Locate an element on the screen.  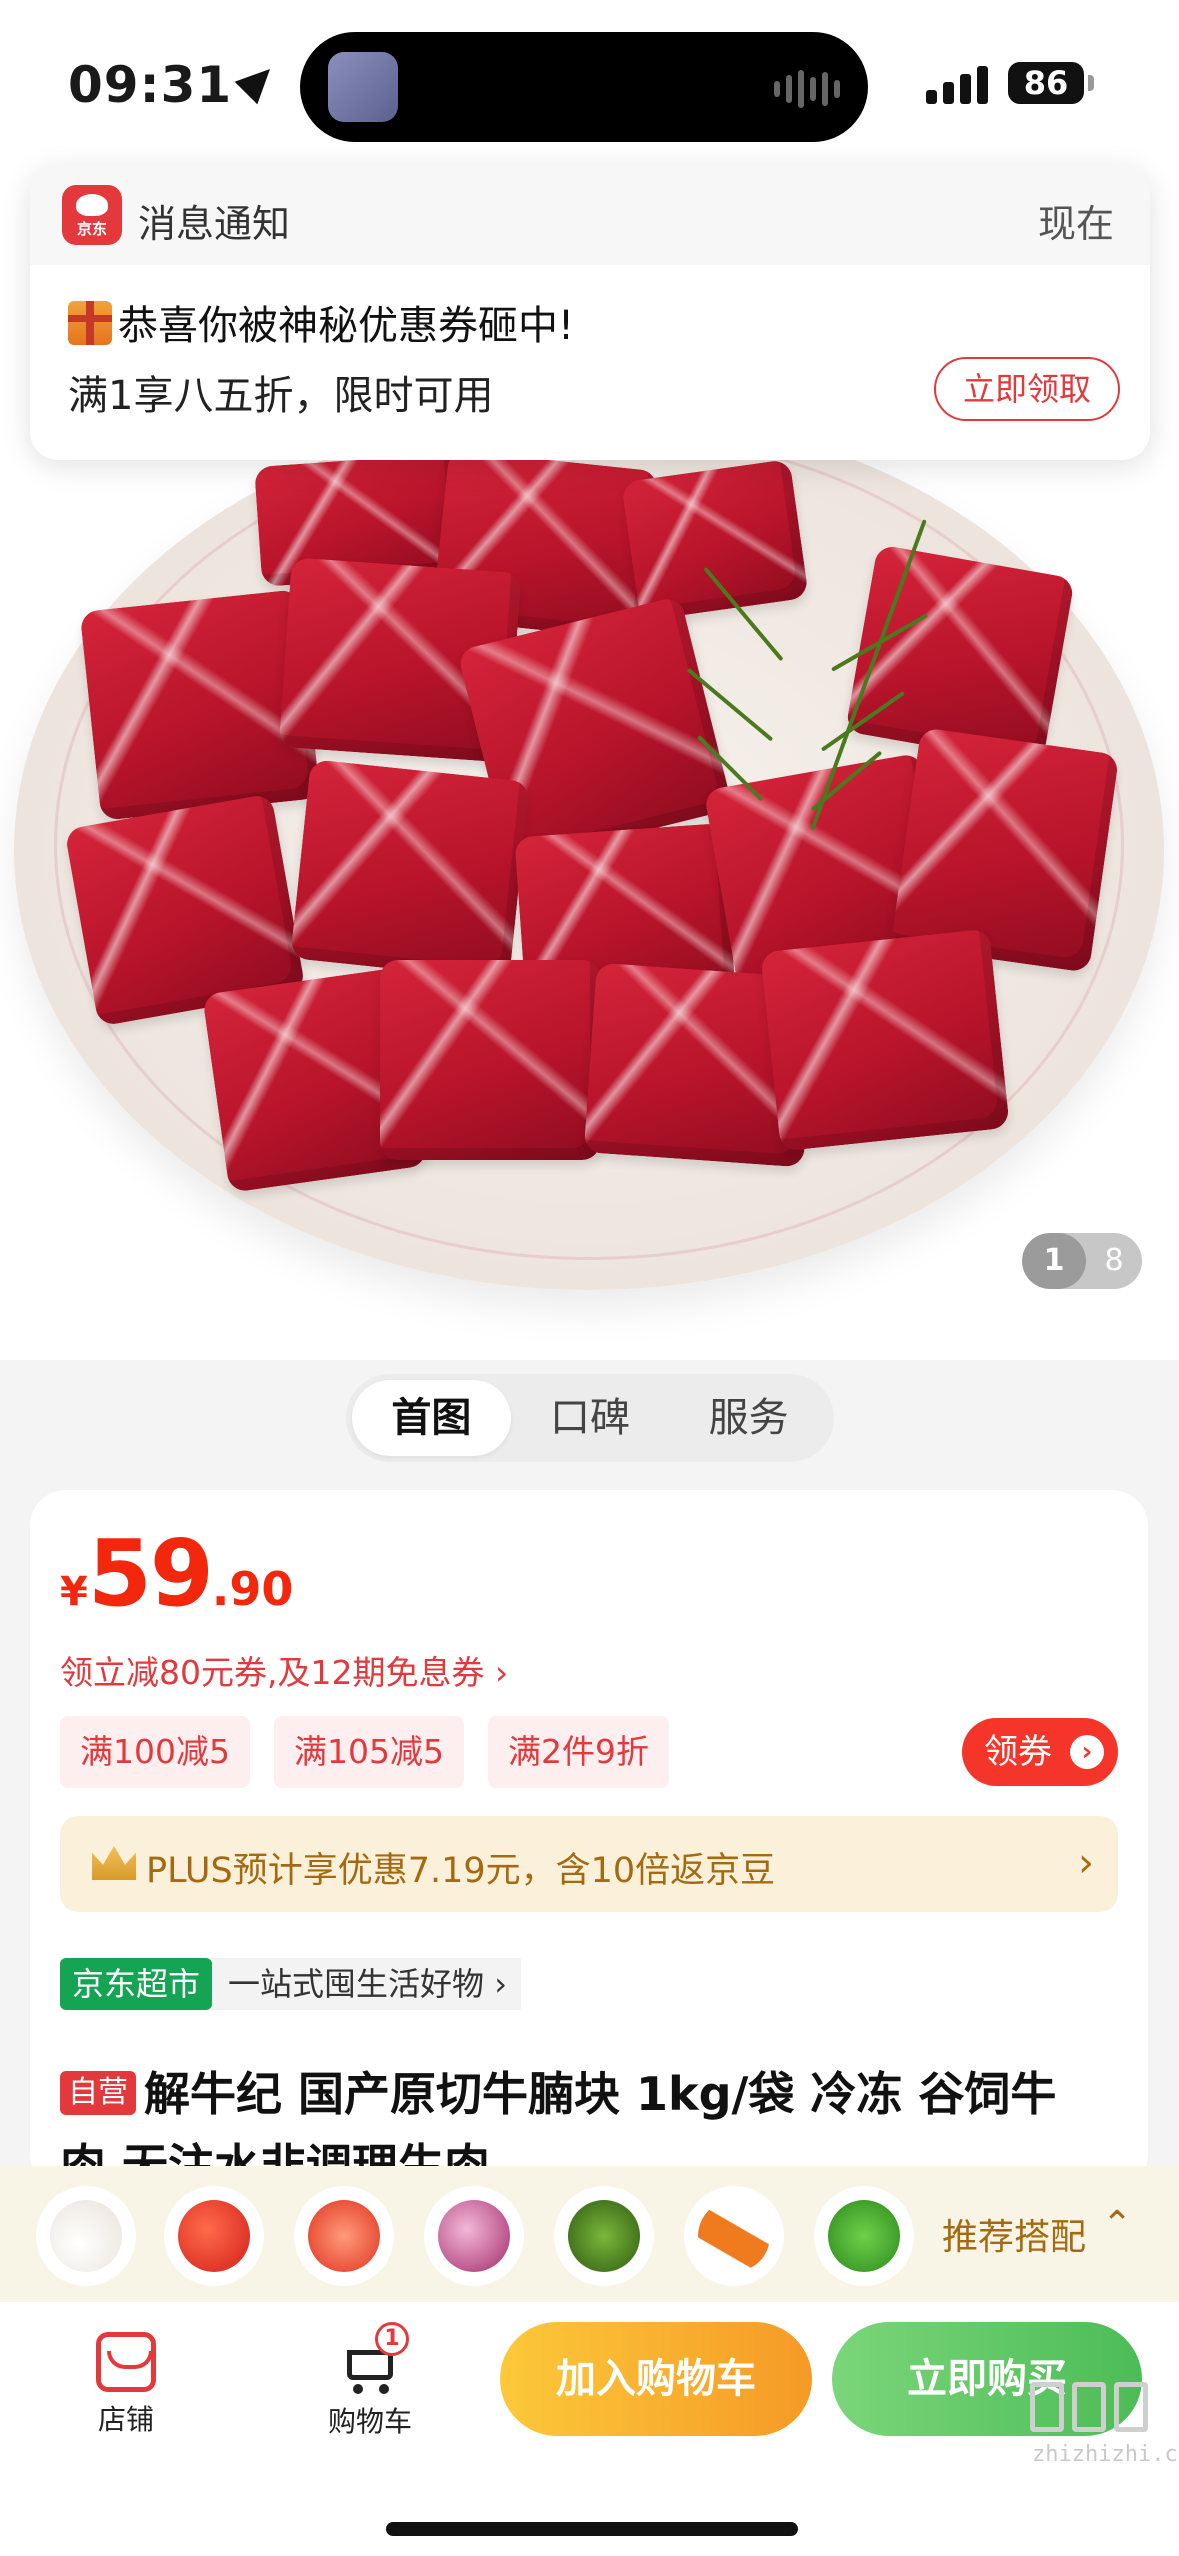
recommend-strip: 推荐搭配 ⌃ is located at coordinates (589, 2234).